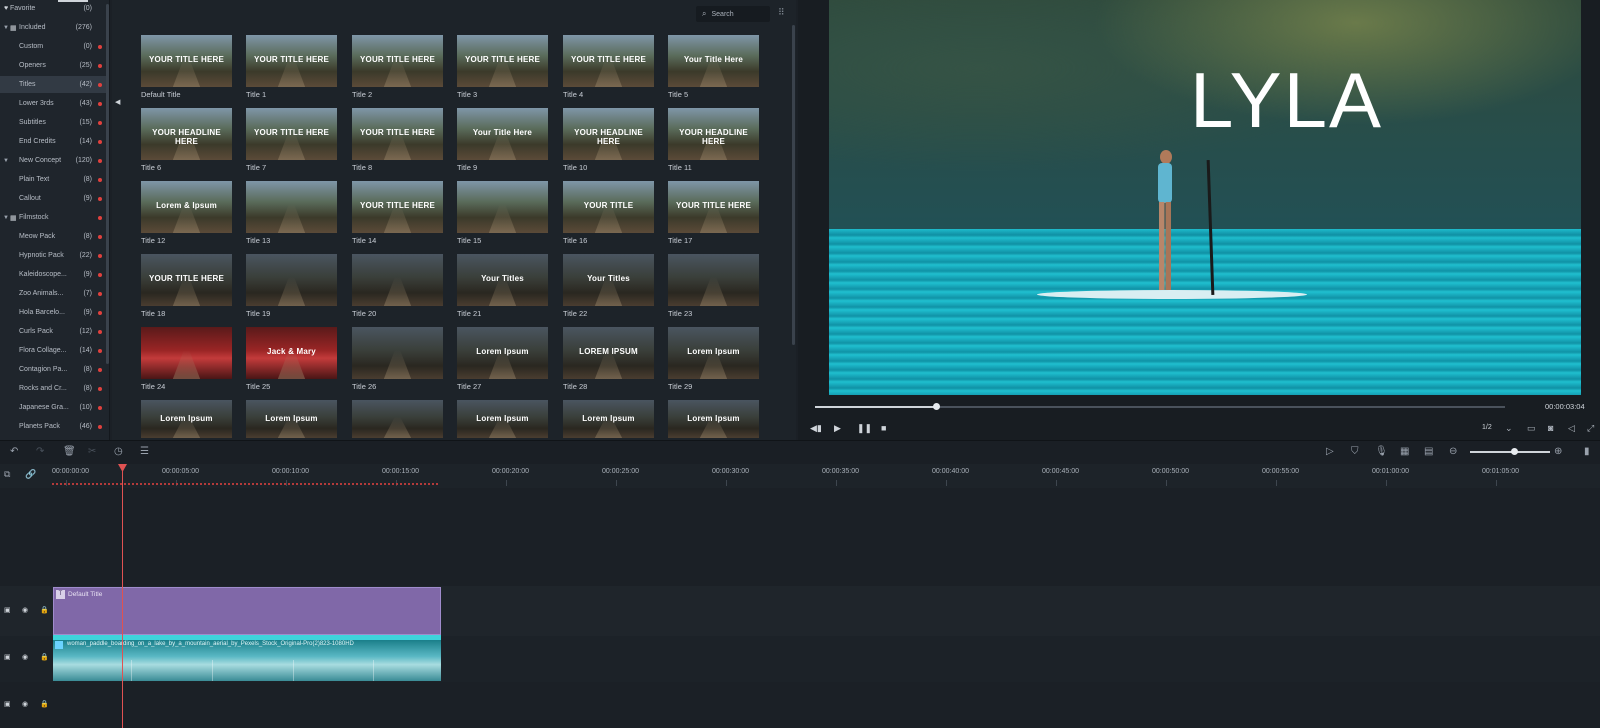 This screenshot has width=1600, height=728. Describe the element at coordinates (53, 350) in the screenshot. I see `sidebar-item: Flora Collage... (14)` at that location.